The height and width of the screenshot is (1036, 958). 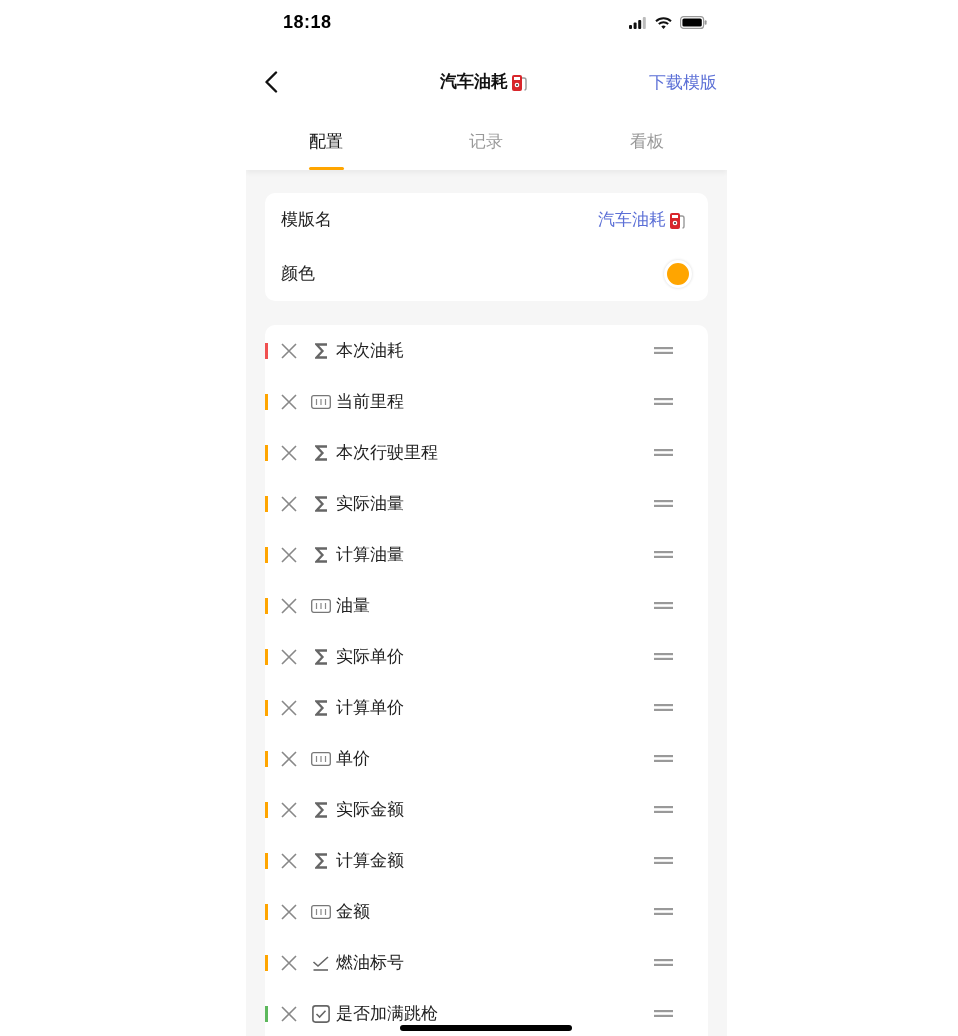 I want to click on color-label: 颜色, so click(x=298, y=274).